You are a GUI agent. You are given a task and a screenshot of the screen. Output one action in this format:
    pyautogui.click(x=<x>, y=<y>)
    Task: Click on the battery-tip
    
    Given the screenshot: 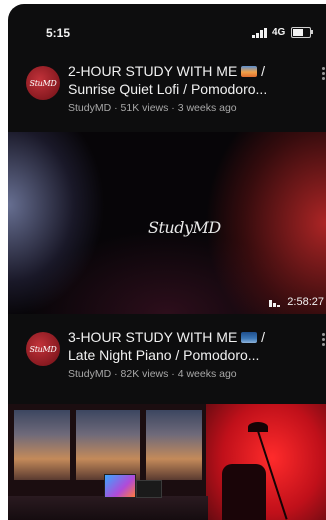 What is the action you would take?
    pyautogui.click(x=312, y=32)
    